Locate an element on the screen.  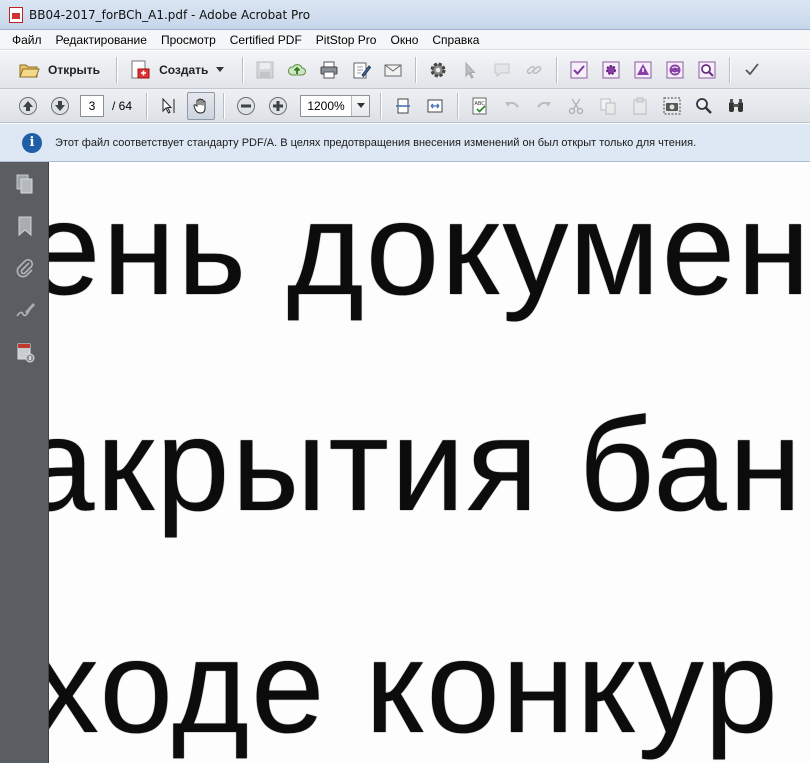
create-button: Создать is located at coordinates (176, 70).